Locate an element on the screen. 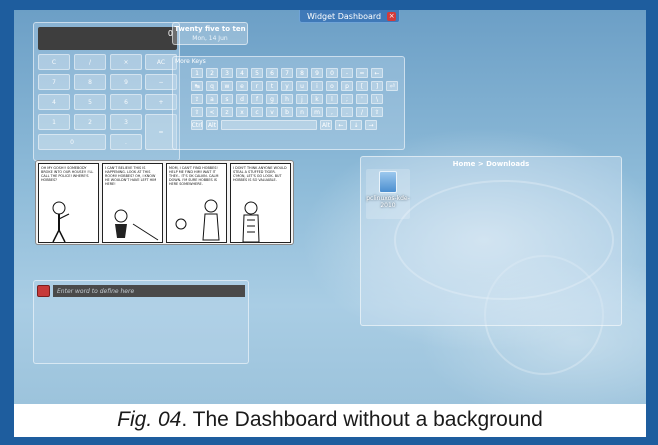 The image size is (658, 445). clock-time: Twenty five to ten is located at coordinates (210, 29).